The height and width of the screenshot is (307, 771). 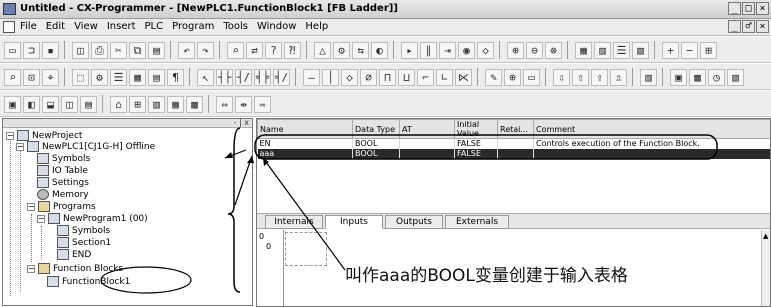 I want to click on detail-view-icon: ▧, so click(x=640, y=50).